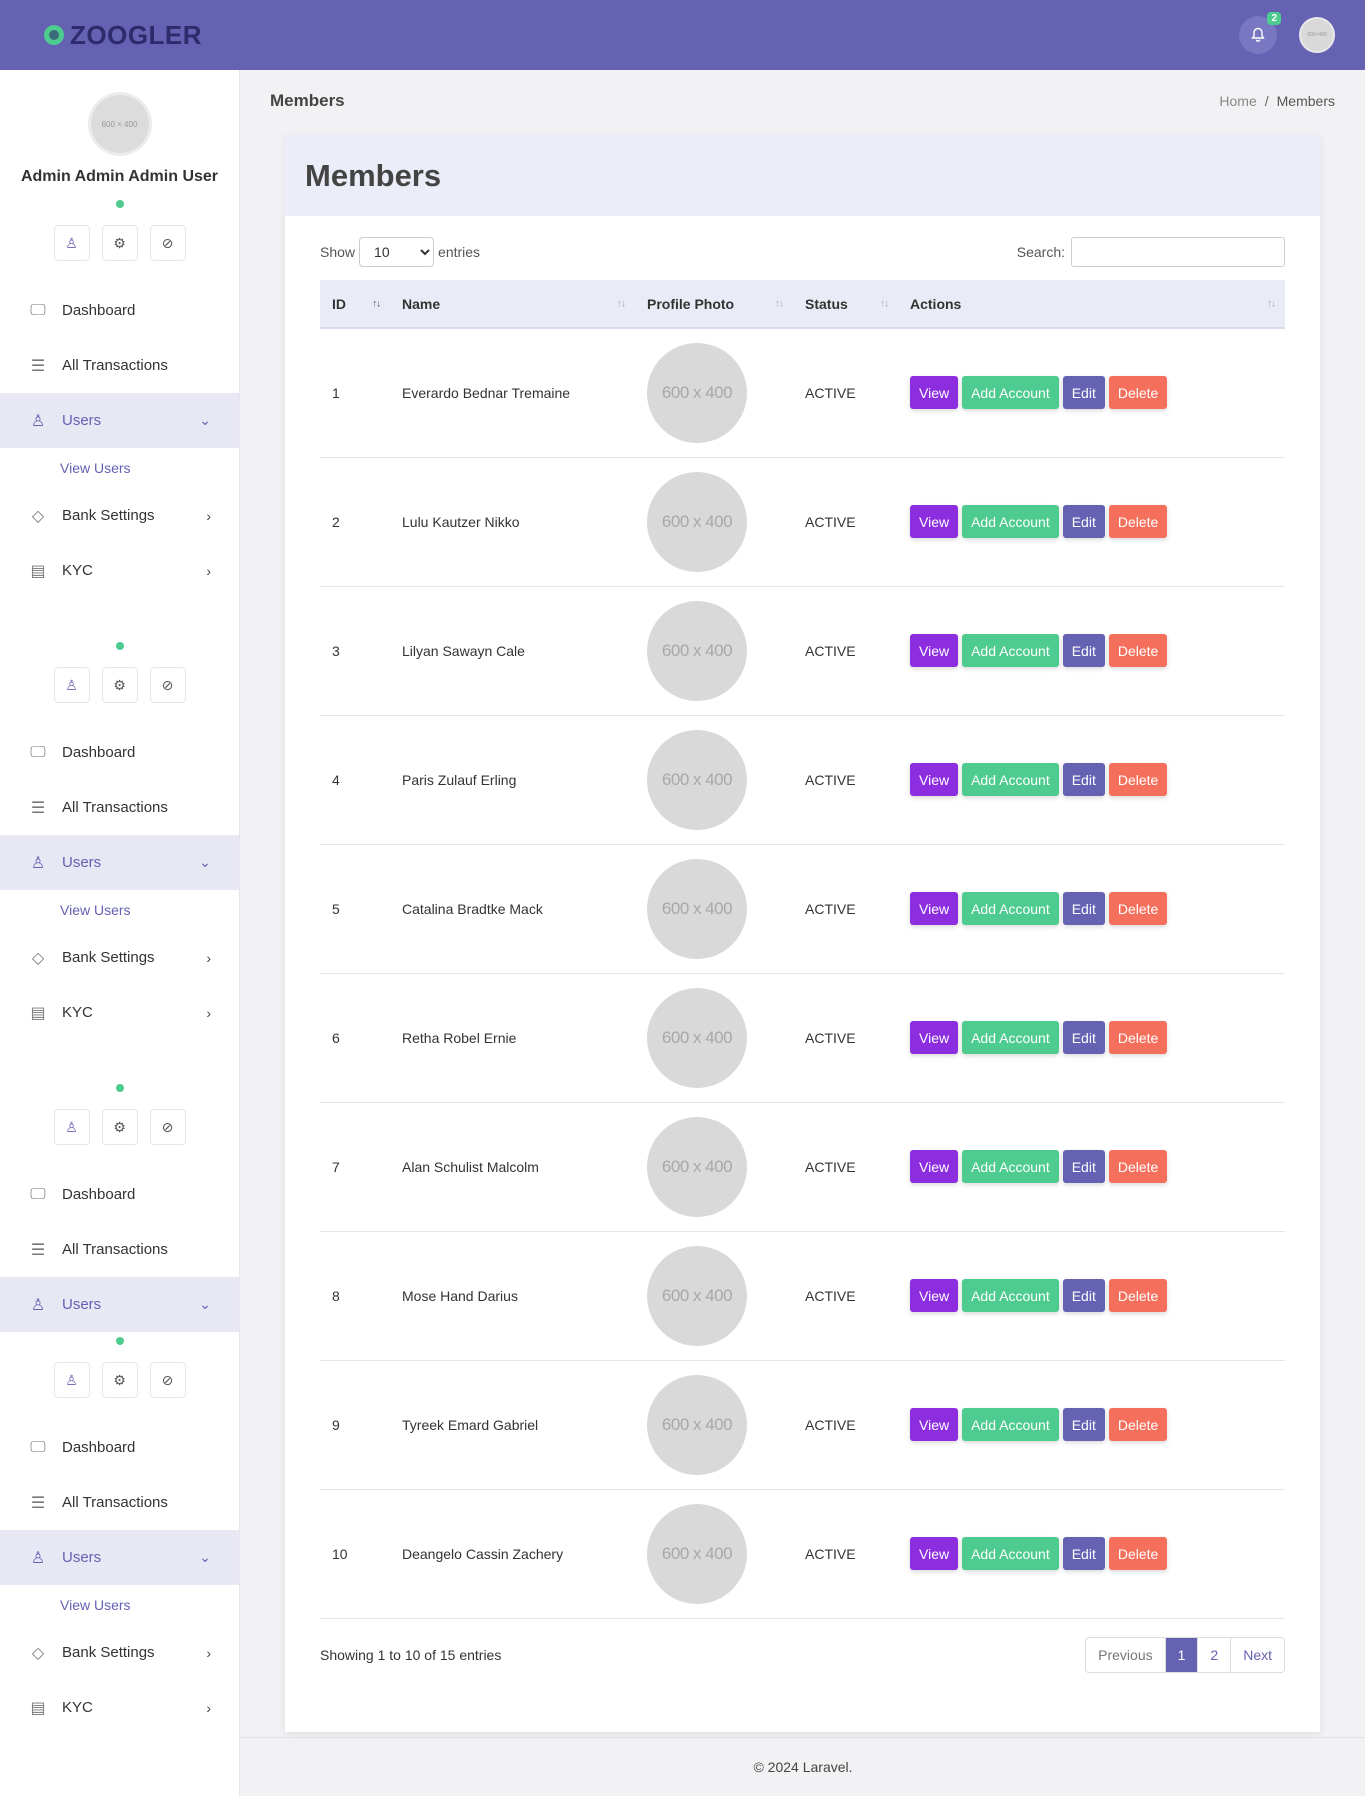  I want to click on column-header-name: Name ↑↓, so click(512, 304).